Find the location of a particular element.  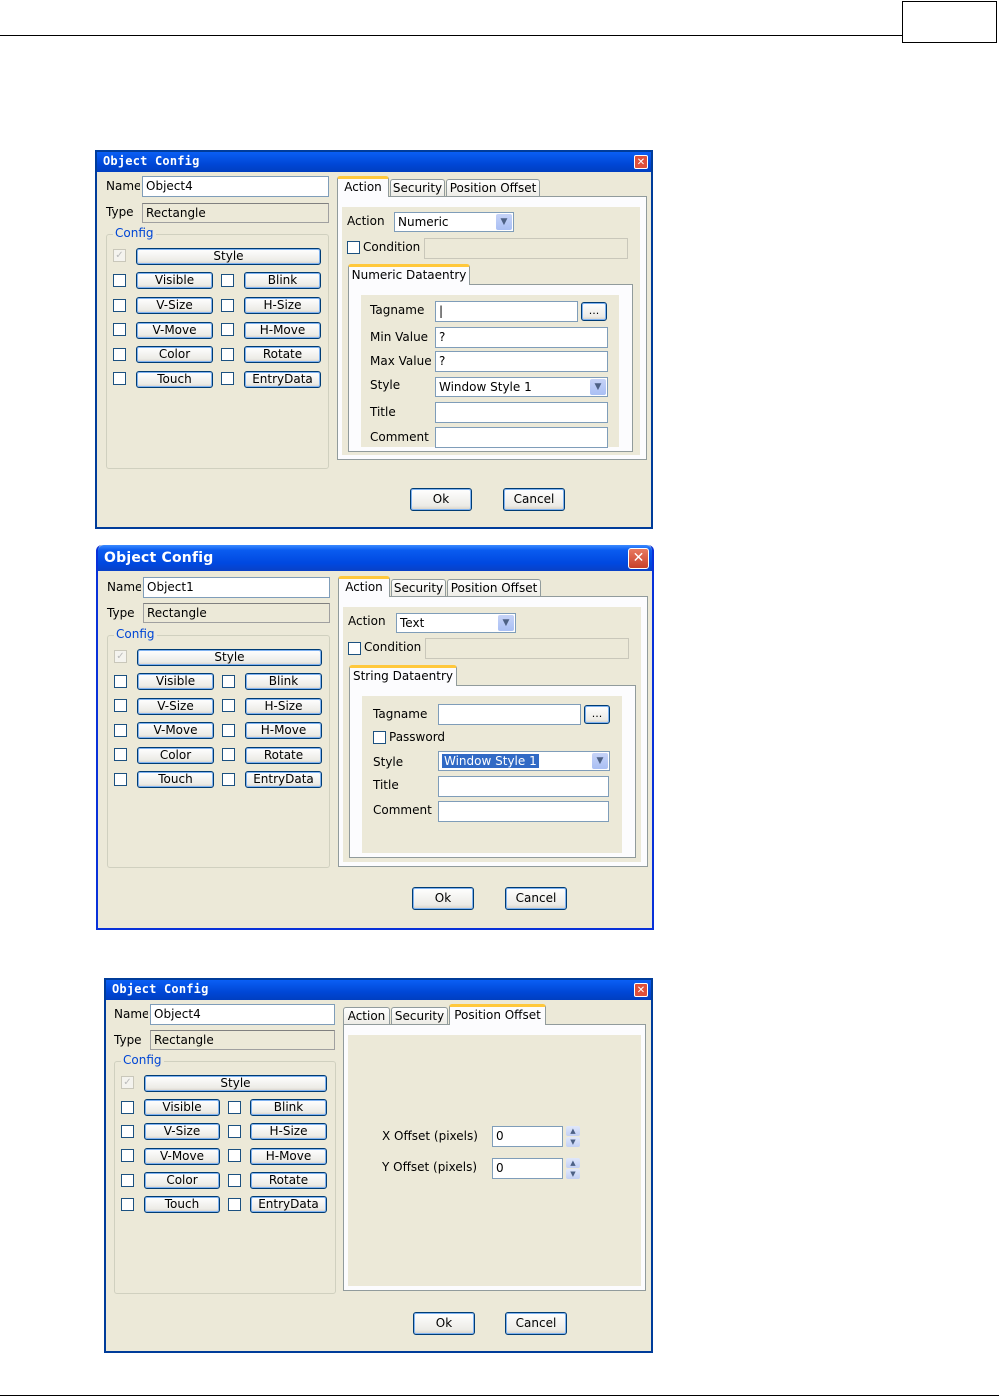

tagname-input is located at coordinates (509, 714).